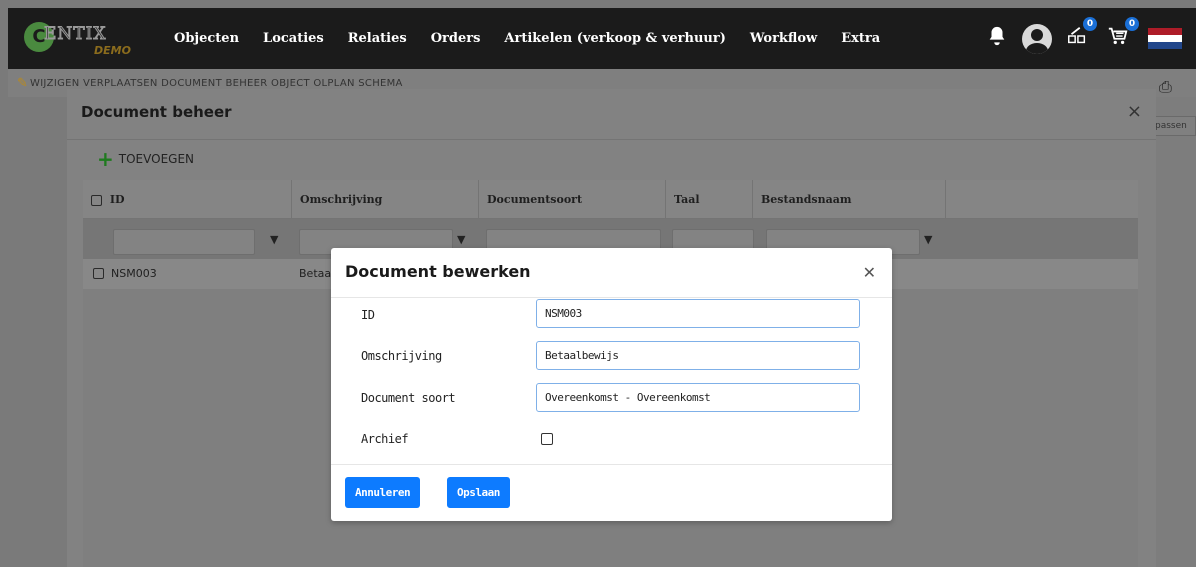 This screenshot has width=1196, height=567. What do you see at coordinates (156, 159) in the screenshot?
I see `add-document-label: TOEVOEGEN` at bounding box center [156, 159].